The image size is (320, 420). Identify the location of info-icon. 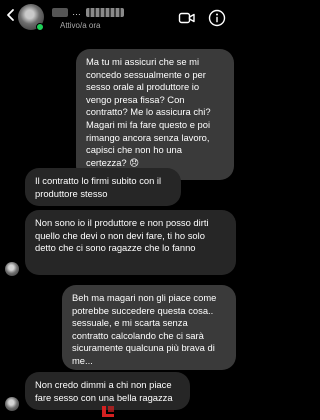
(217, 18).